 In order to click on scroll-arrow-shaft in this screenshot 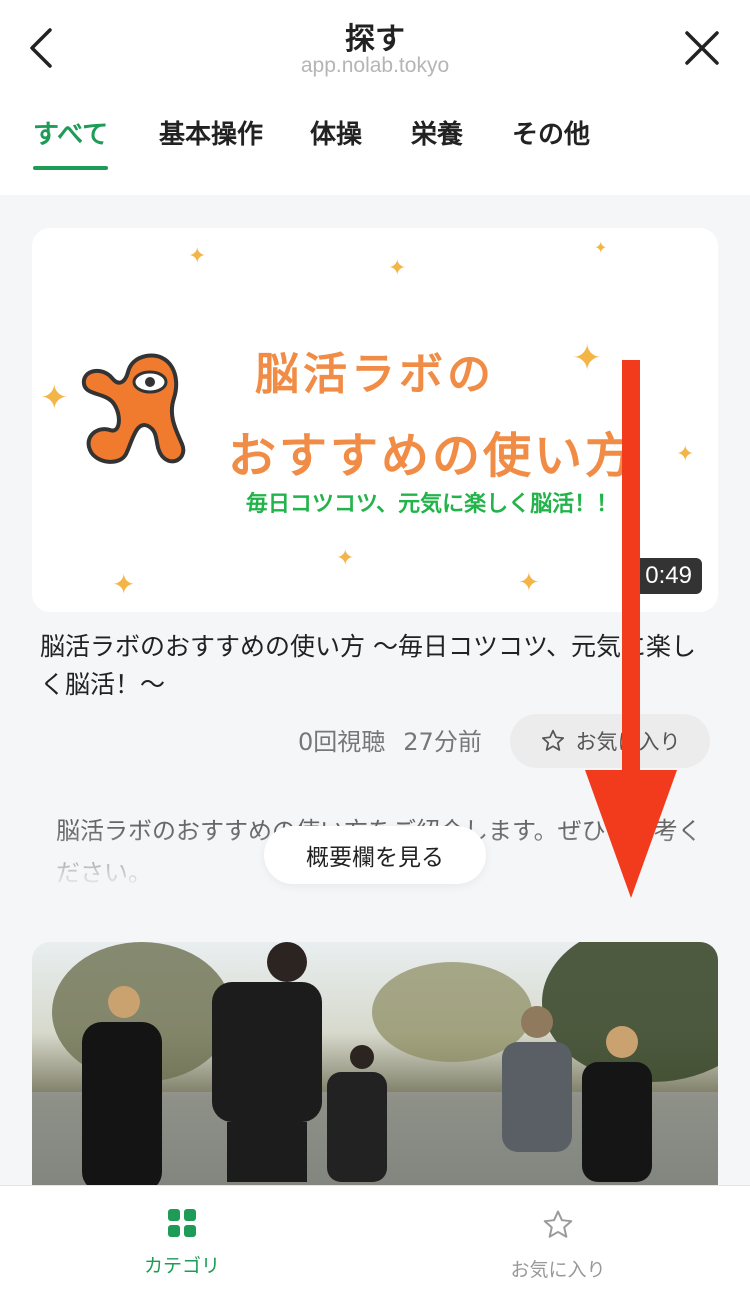, I will do `click(631, 570)`.